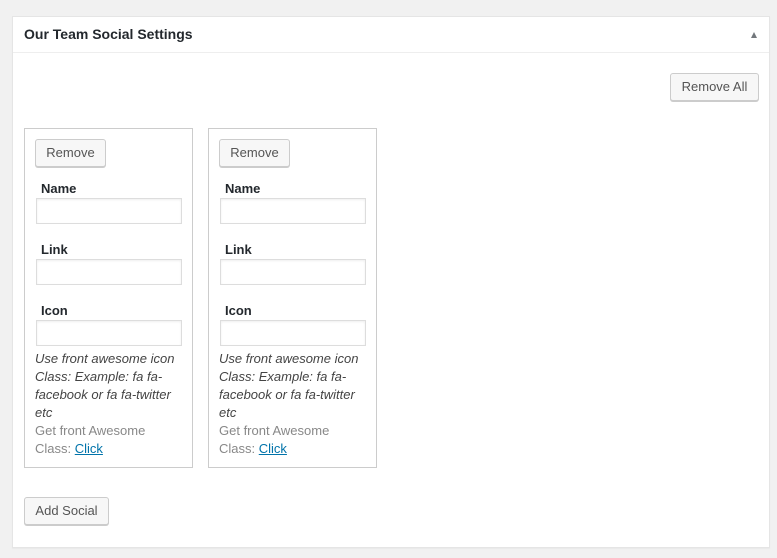 This screenshot has width=777, height=558. What do you see at coordinates (754, 35) in the screenshot?
I see `collapse-arrow-icon` at bounding box center [754, 35].